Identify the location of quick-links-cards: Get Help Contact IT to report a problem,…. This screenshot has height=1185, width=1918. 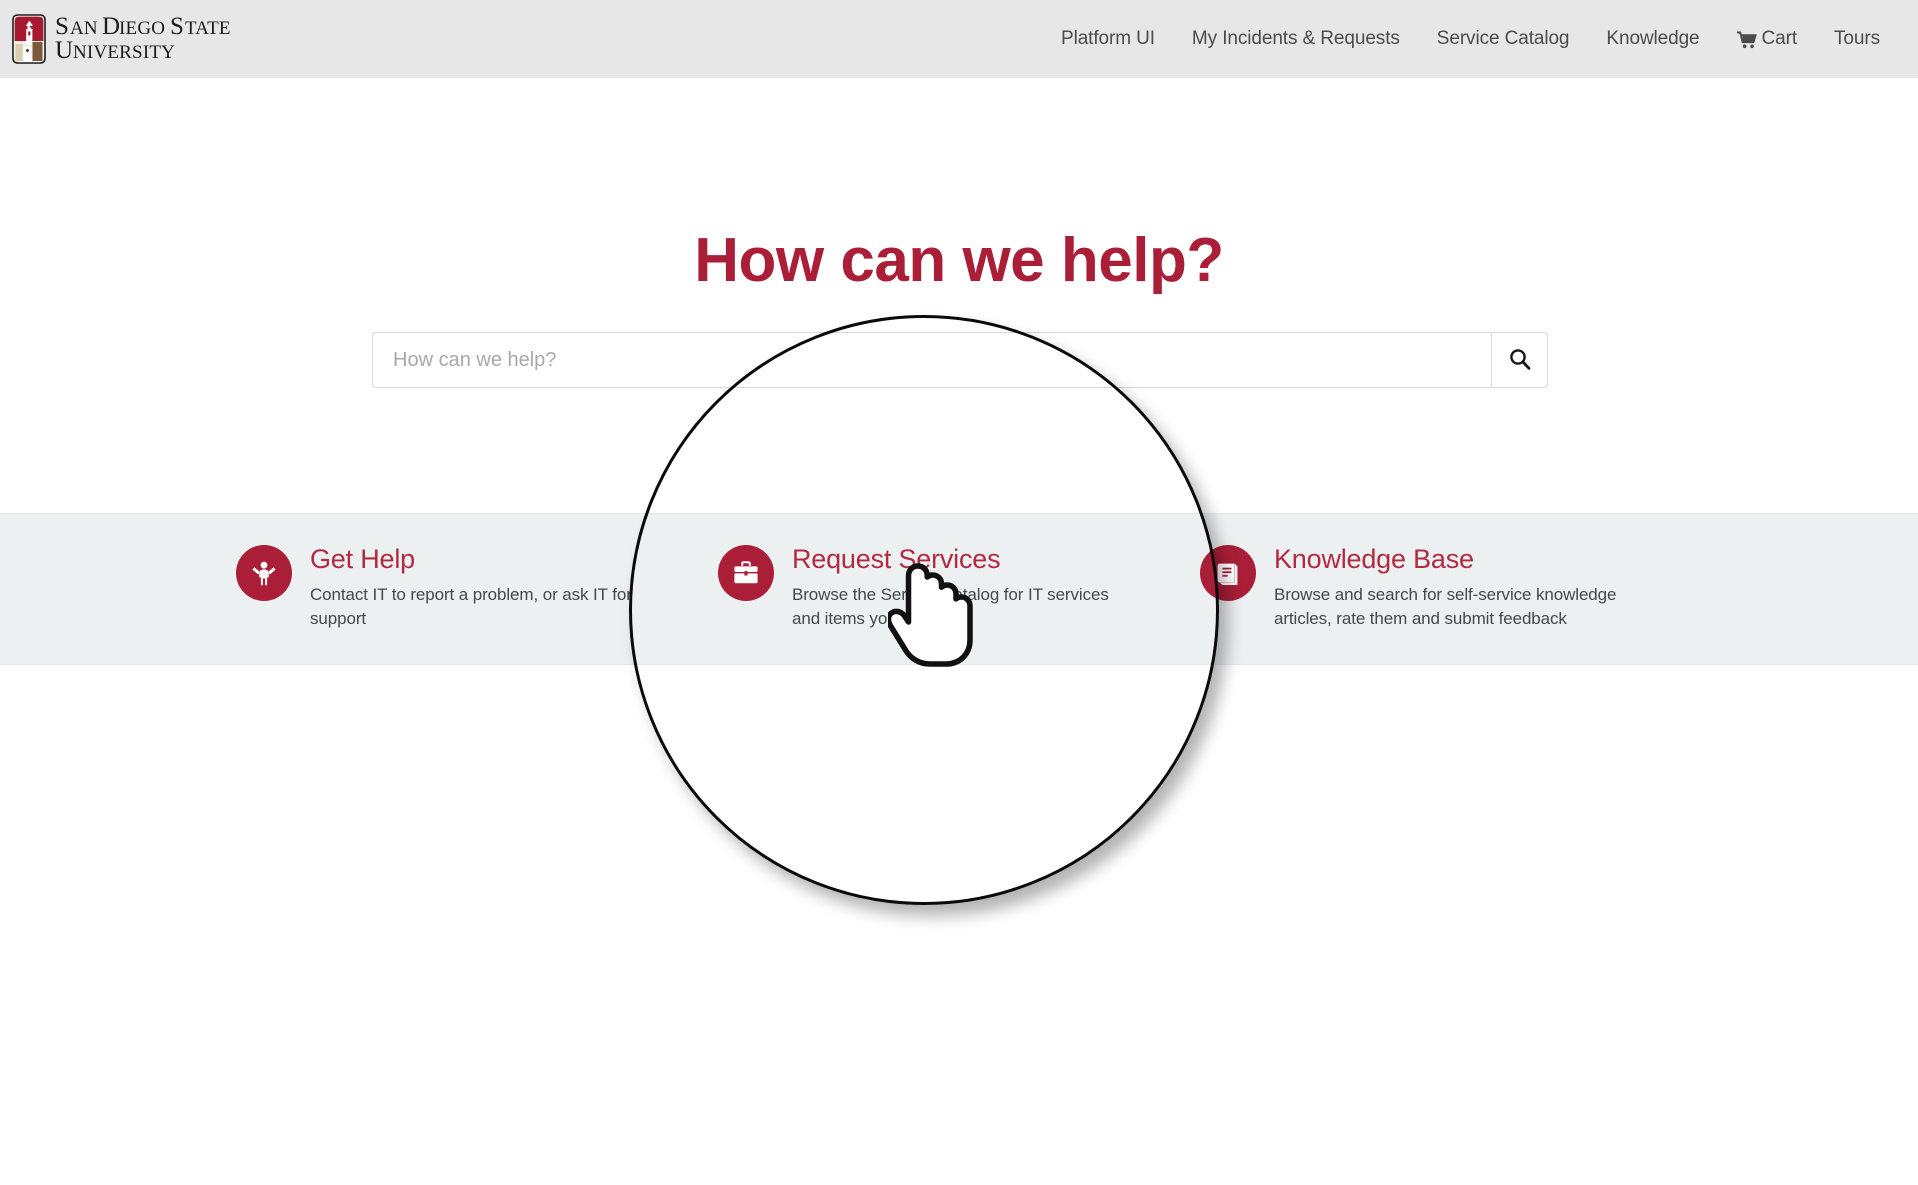
(959, 589).